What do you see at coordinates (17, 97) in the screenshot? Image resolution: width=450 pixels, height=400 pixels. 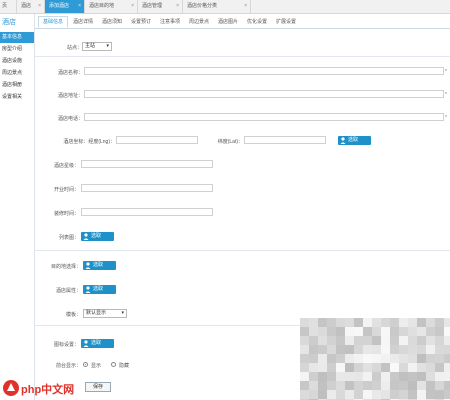 I see `sidebar-item-settings: 设置相关` at bounding box center [17, 97].